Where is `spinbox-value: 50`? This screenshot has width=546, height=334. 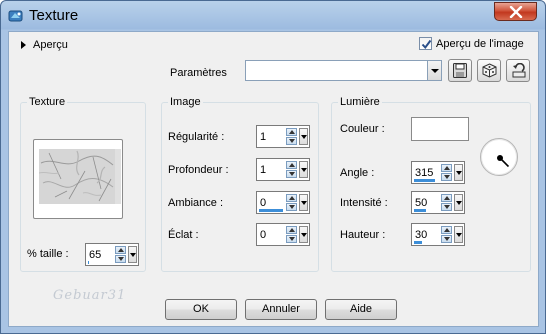
spinbox-value: 50 is located at coordinates (421, 203).